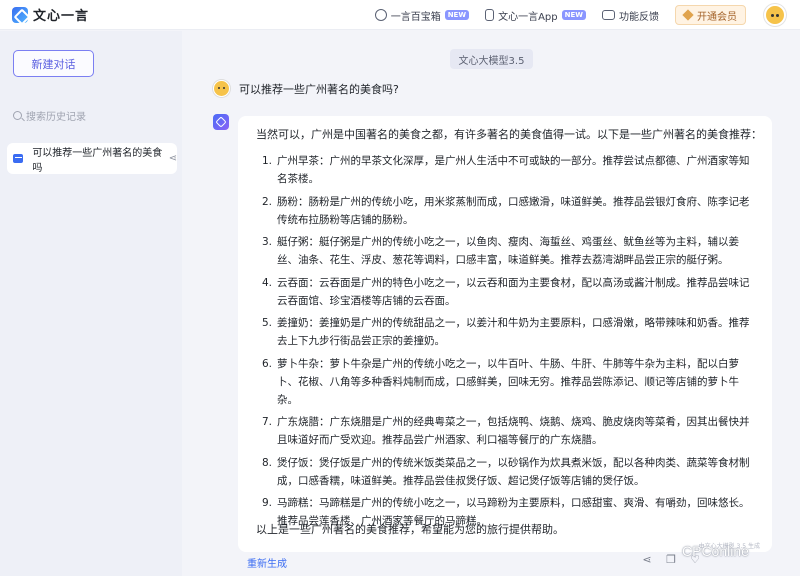  What do you see at coordinates (266, 422) in the screenshot?
I see `list-item-number: 7.` at bounding box center [266, 422].